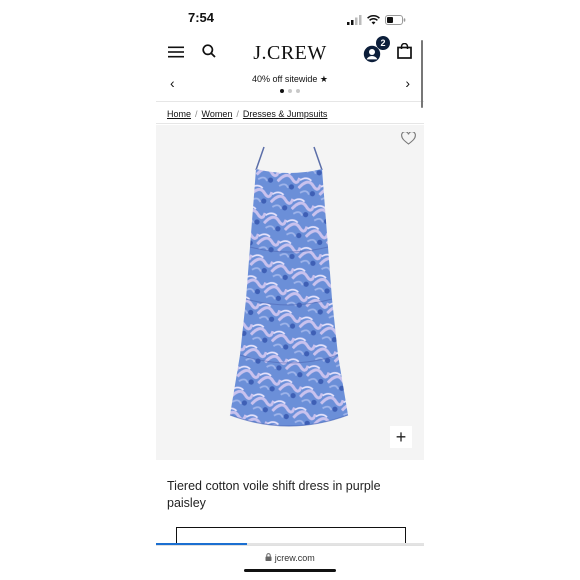  I want to click on notification-badge: 2, so click(383, 42).